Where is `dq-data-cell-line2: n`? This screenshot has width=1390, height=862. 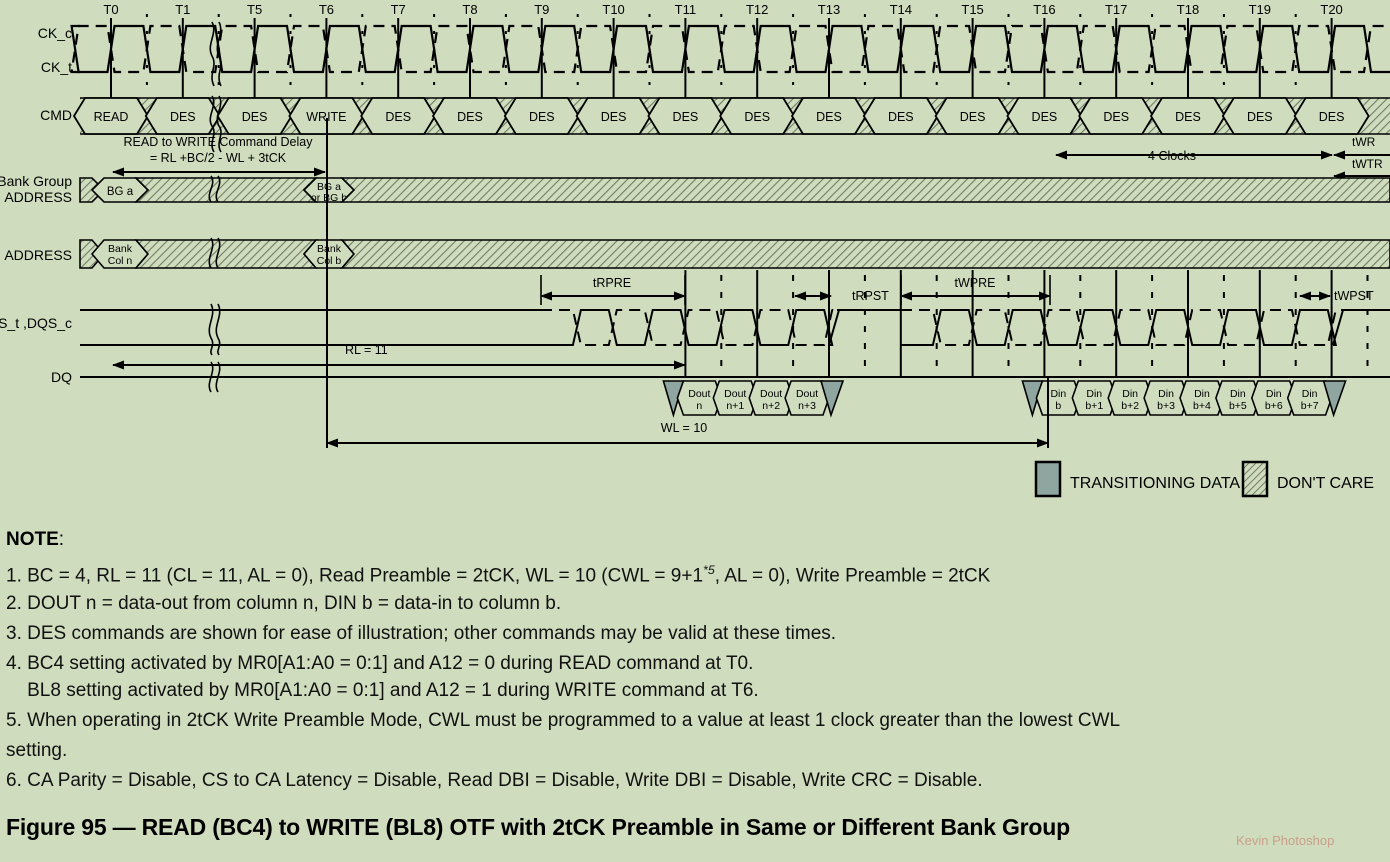
dq-data-cell-line2: n is located at coordinates (699, 406).